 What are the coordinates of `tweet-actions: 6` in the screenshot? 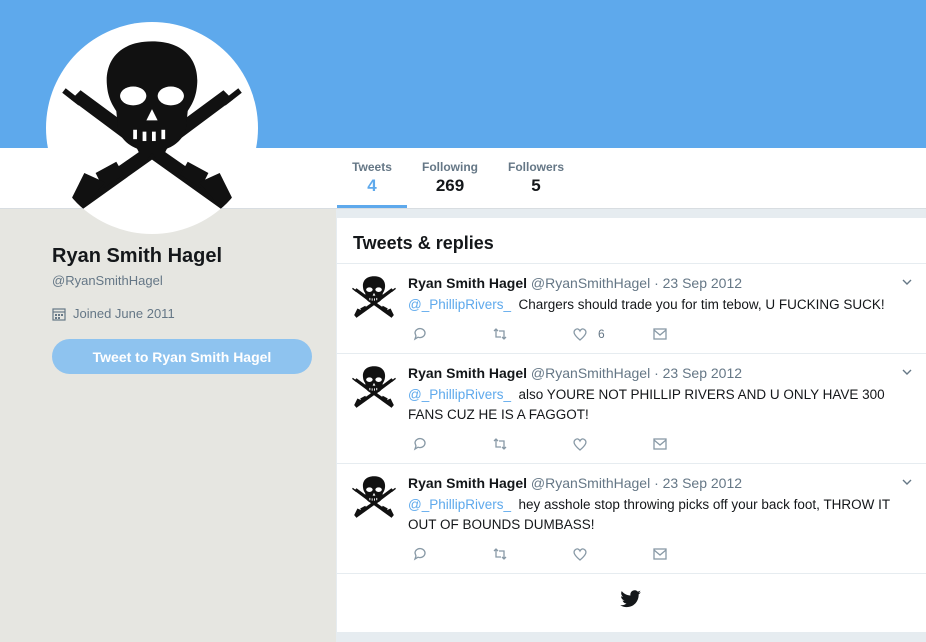 It's located at (540, 334).